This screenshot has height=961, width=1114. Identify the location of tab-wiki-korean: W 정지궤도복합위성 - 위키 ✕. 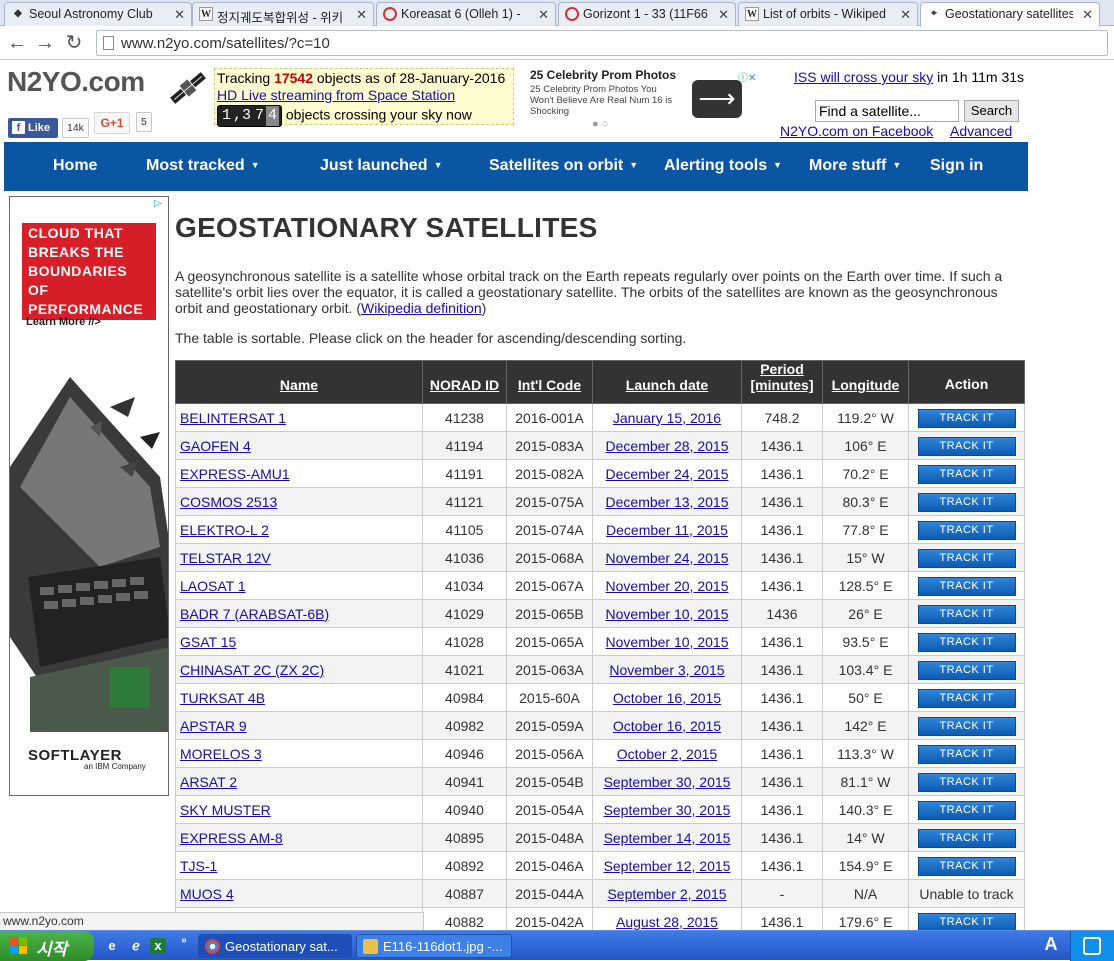
(283, 14).